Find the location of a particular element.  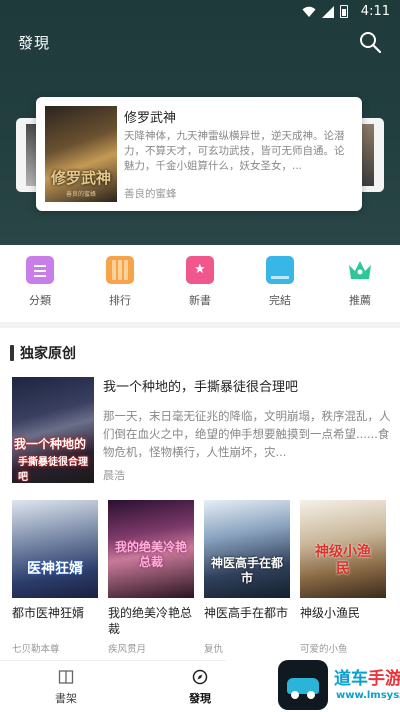

category-row: 分類 排行 ★ 新書 完結 推薦 is located at coordinates (200, 283).